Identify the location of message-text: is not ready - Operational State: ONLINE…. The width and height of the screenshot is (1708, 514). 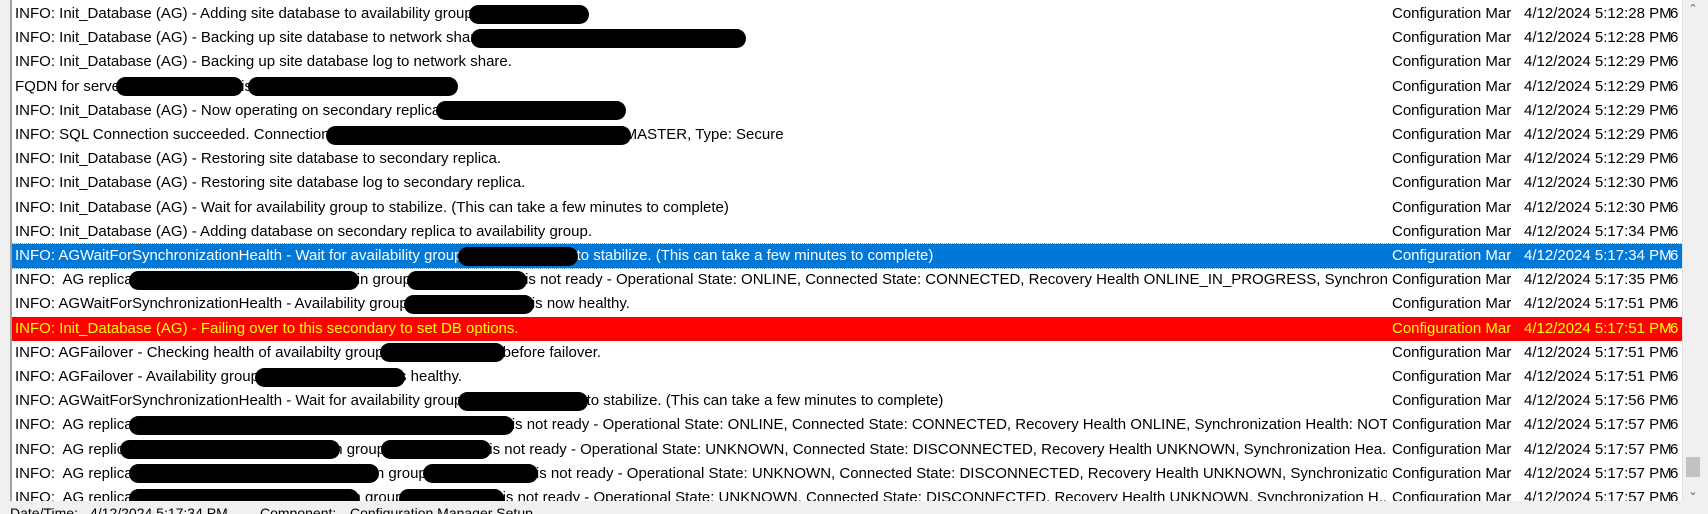
(947, 425).